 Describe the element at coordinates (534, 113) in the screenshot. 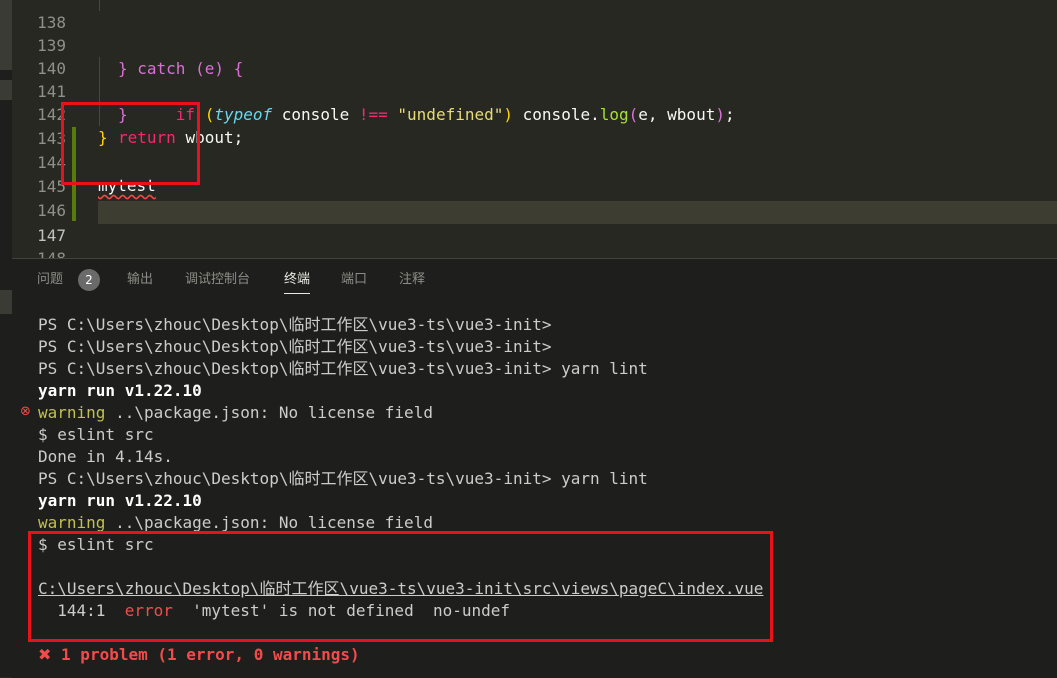

I see `code-line: 142 }` at that location.